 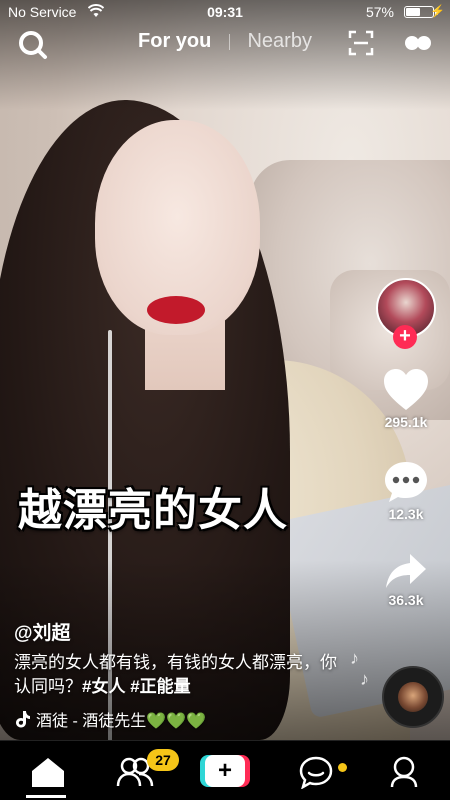 I want to click on charging-bolt-icon: ⚡, so click(x=437, y=11).